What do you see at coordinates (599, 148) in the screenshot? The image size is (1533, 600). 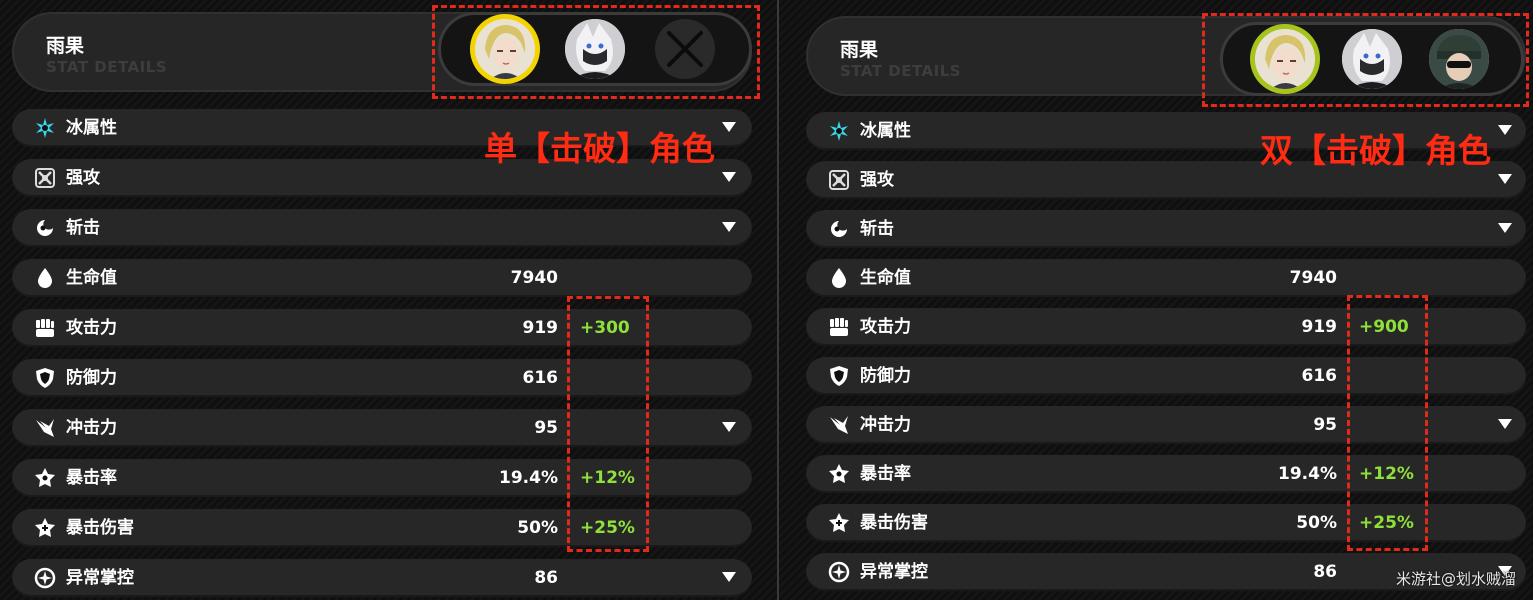 I see `annotation-label: 单【击破】角色` at bounding box center [599, 148].